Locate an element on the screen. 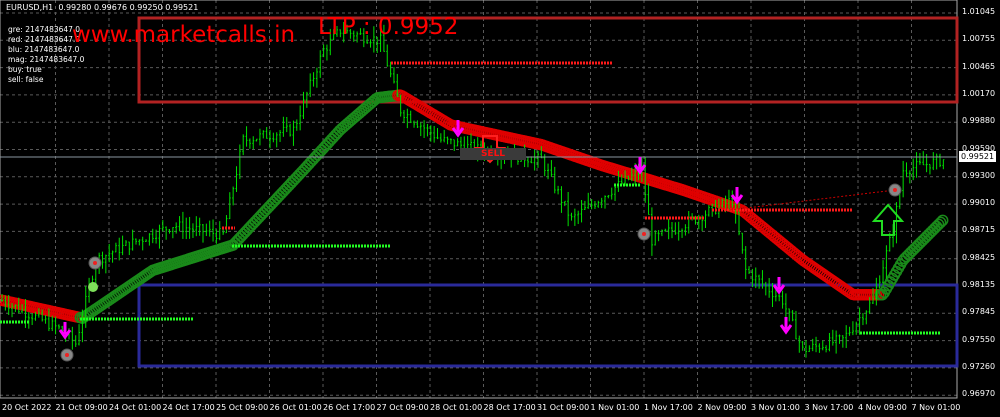  time-tick-label: 7 Nov 01:00 is located at coordinates (936, 407).